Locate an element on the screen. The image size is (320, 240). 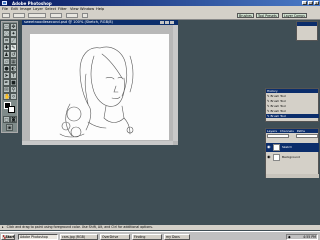
standard-mode-icon: ◻ is located at coordinates (6, 119).